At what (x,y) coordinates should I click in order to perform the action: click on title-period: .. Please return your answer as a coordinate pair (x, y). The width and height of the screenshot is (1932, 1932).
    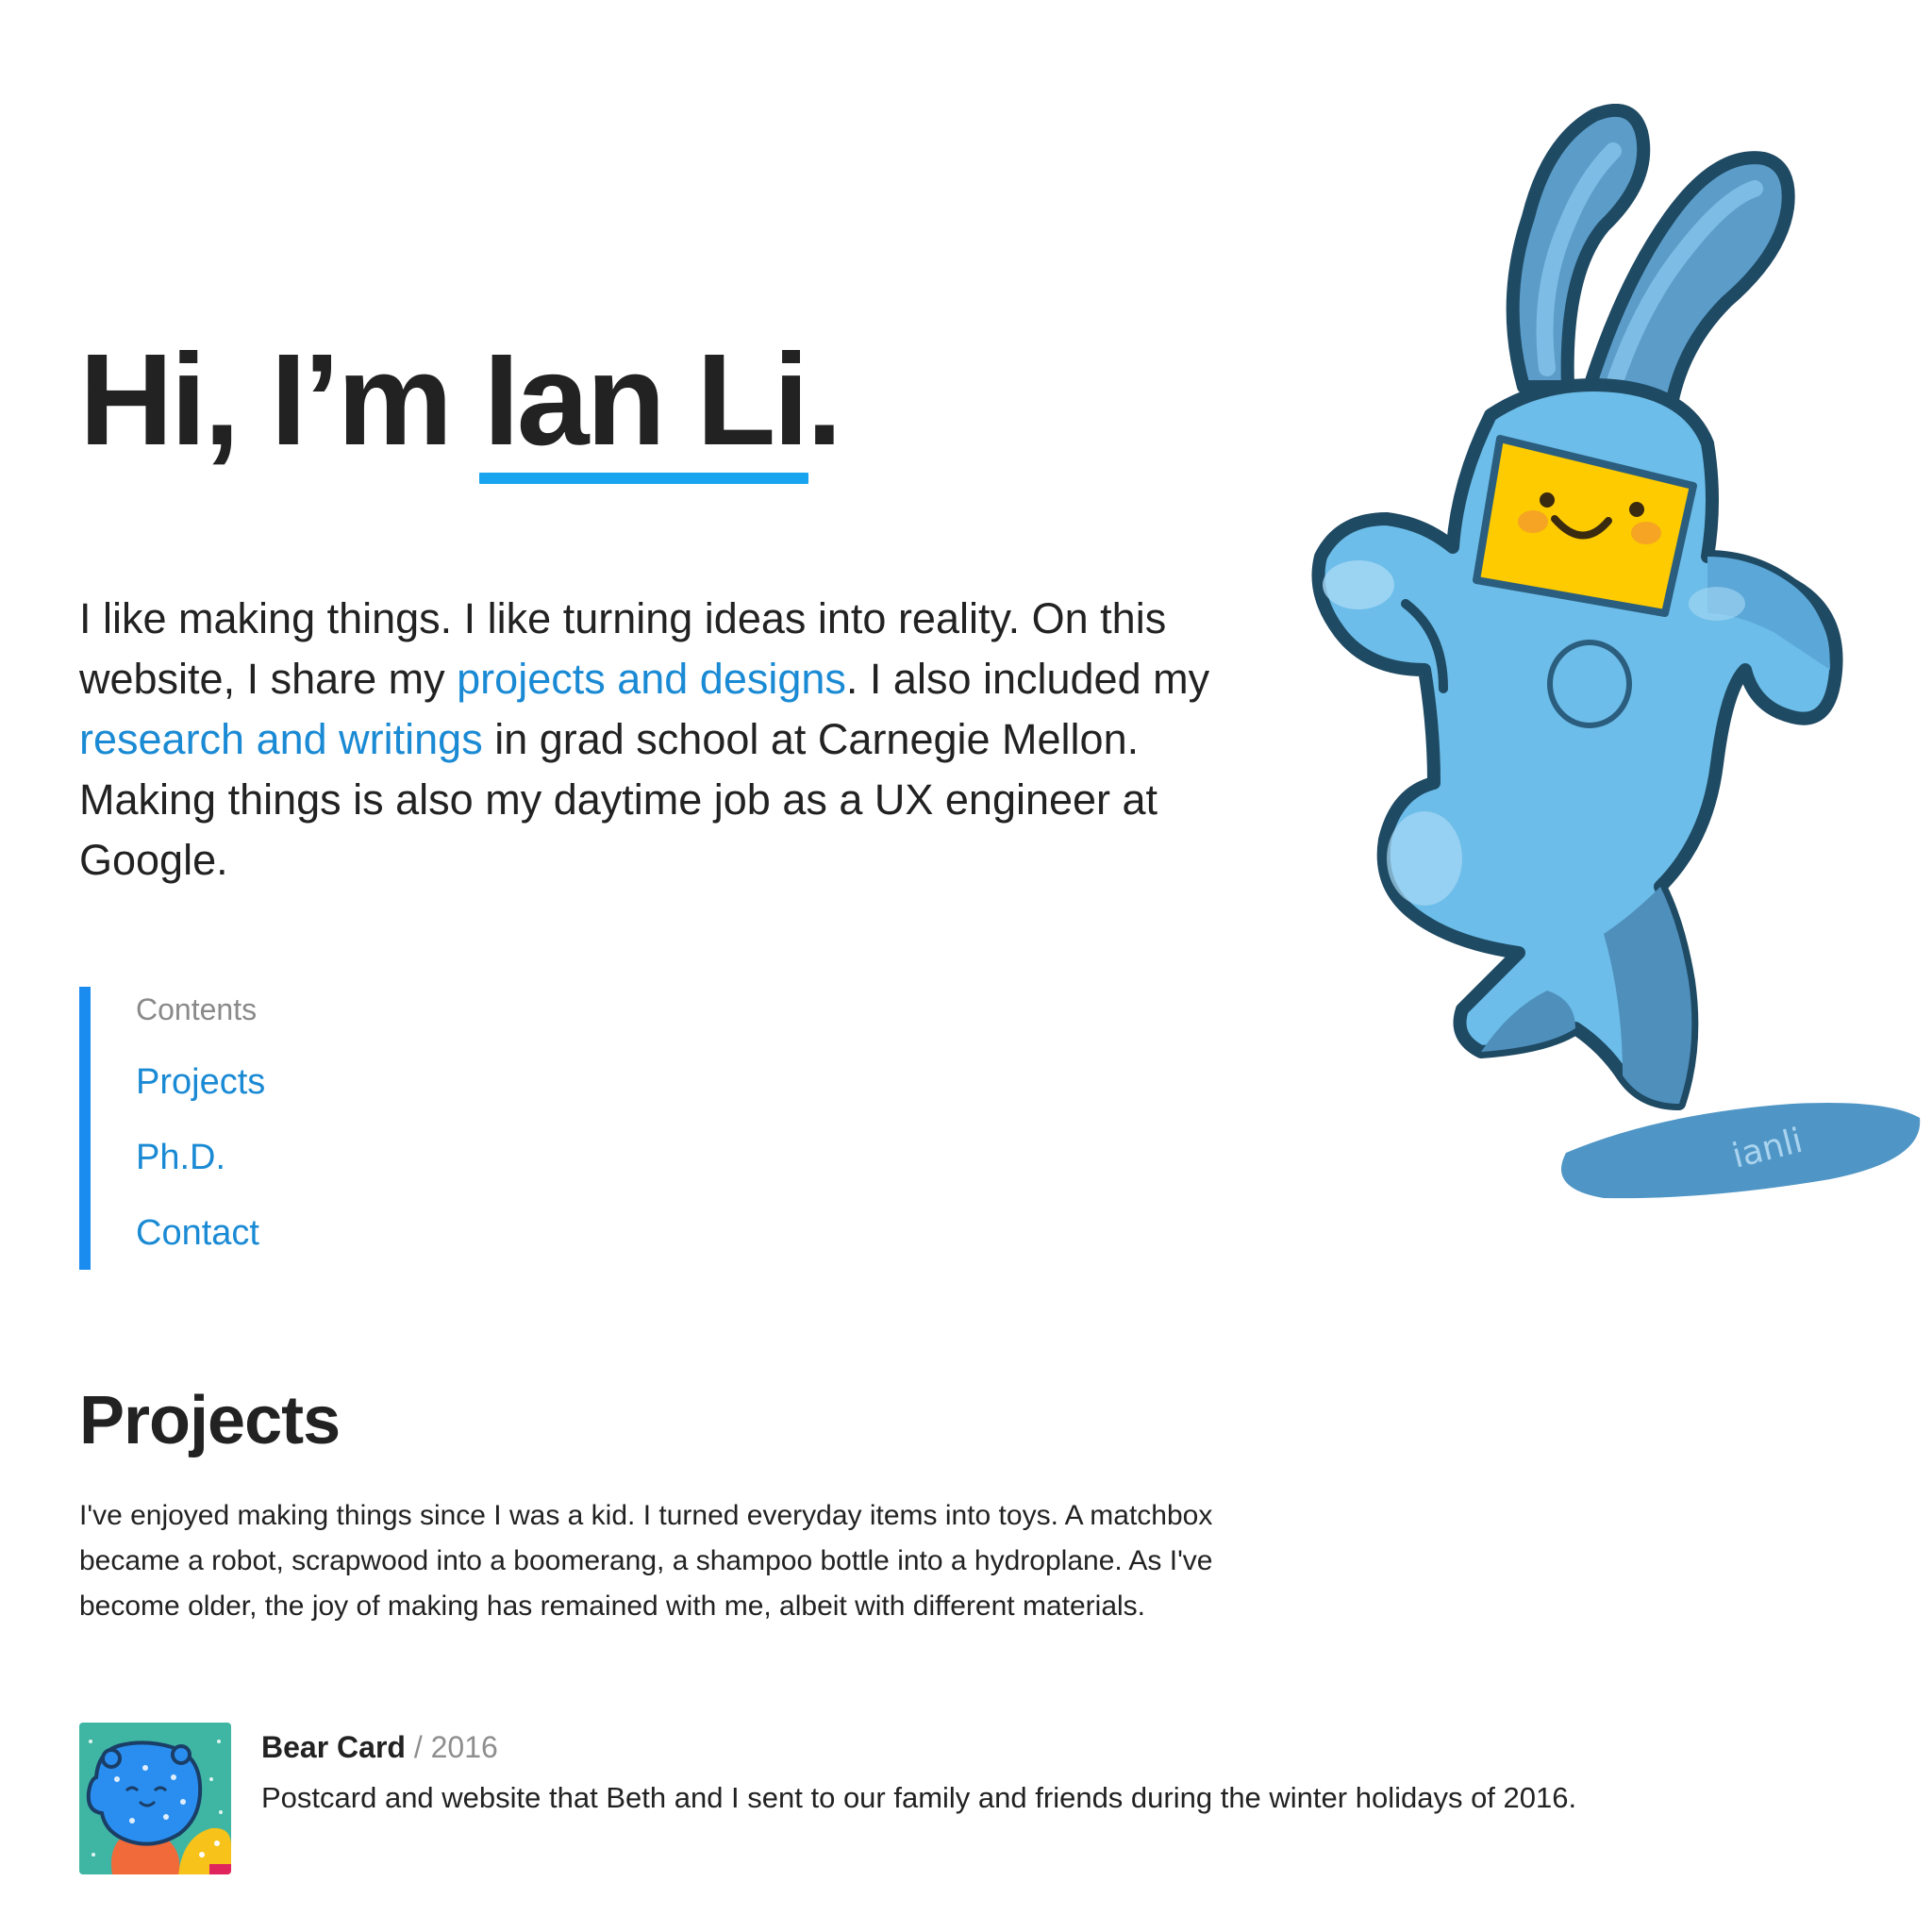
    Looking at the image, I should click on (824, 400).